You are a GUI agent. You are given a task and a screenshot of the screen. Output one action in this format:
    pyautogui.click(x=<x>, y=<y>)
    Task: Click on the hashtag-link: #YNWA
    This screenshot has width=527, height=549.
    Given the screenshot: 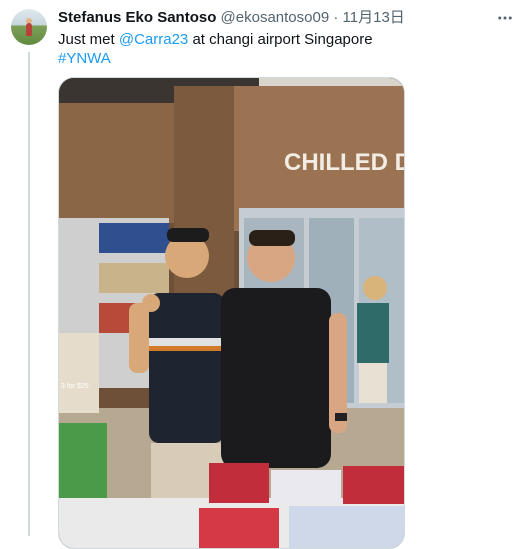 What is the action you would take?
    pyautogui.click(x=84, y=58)
    